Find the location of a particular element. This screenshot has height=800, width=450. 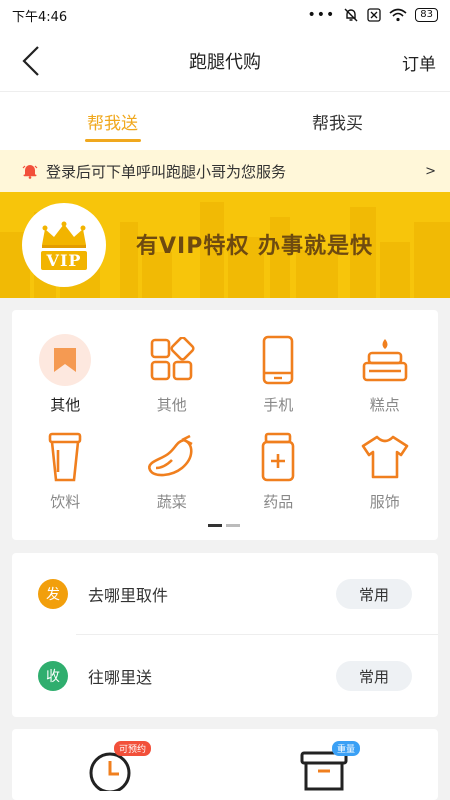

page-dot-active is located at coordinates (215, 525).